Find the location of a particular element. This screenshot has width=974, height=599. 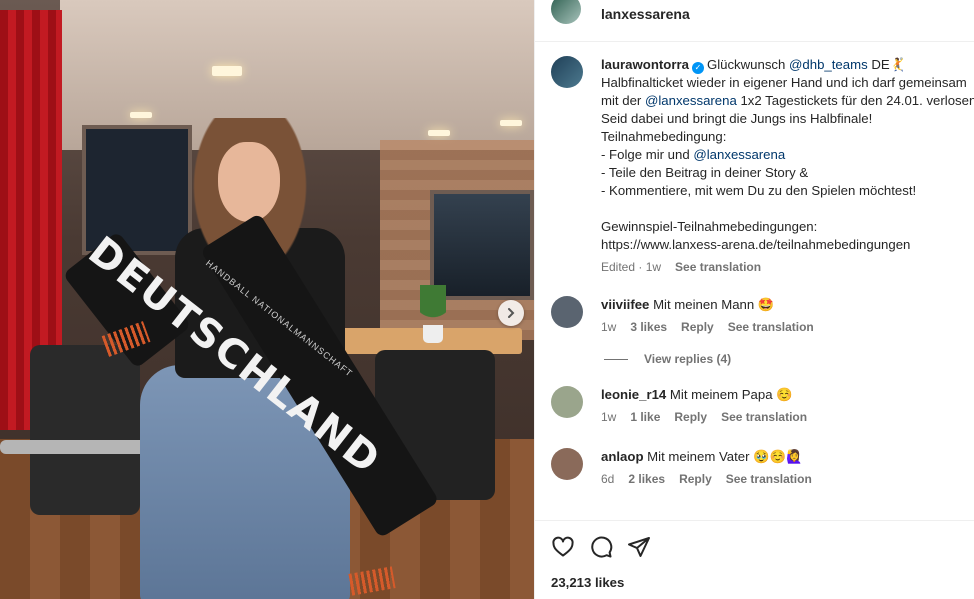

view-replies-button: View replies (4) is located at coordinates (789, 359).